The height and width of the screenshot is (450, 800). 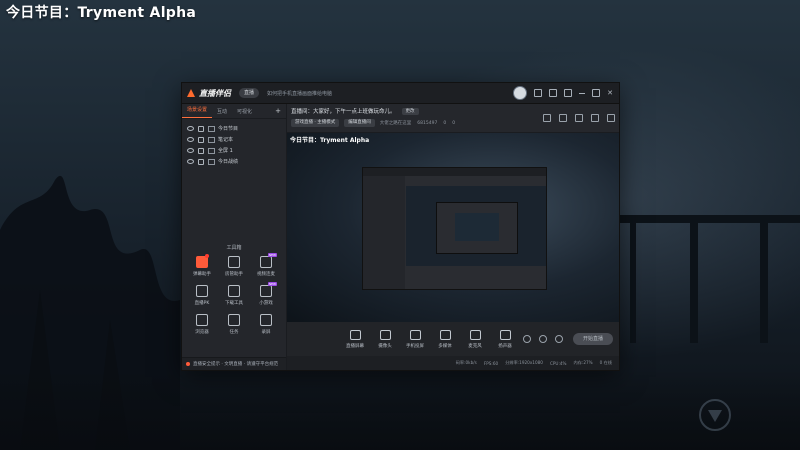 I want to click on edit-announcement-button: 更改, so click(x=410, y=111).